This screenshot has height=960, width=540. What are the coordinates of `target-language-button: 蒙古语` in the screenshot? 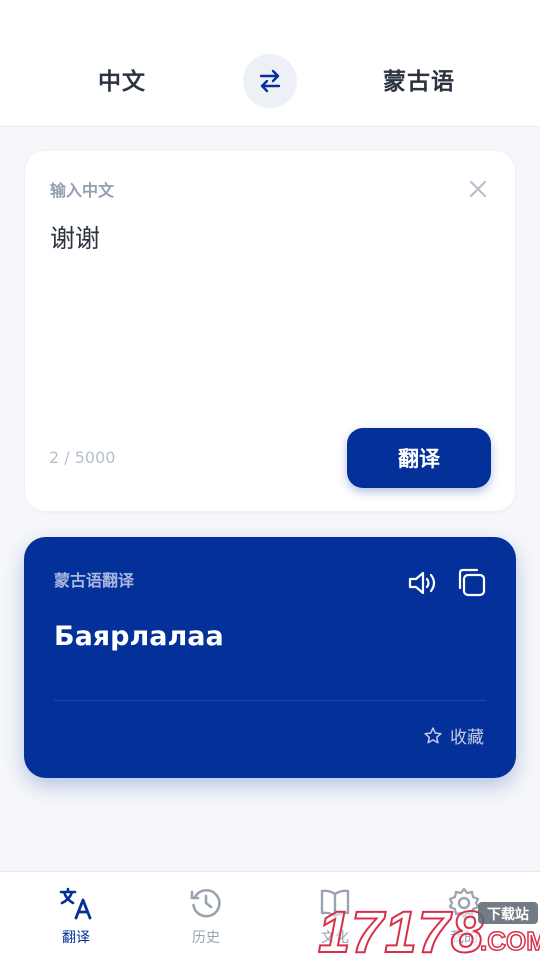 It's located at (419, 79).